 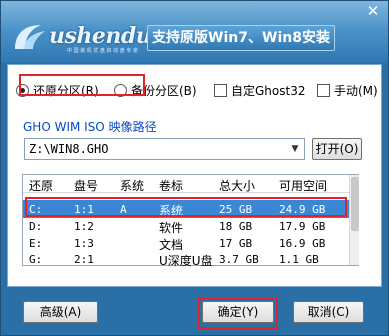 I want to click on table-scrollbar, so click(x=354, y=220).